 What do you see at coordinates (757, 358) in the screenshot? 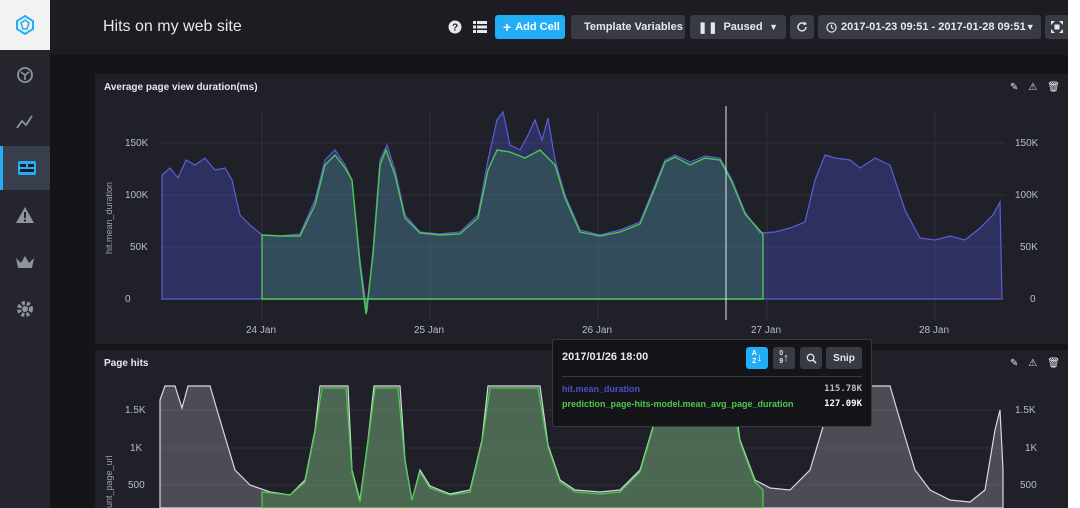
I see `sort-alpha-button: A Z ↓` at bounding box center [757, 358].